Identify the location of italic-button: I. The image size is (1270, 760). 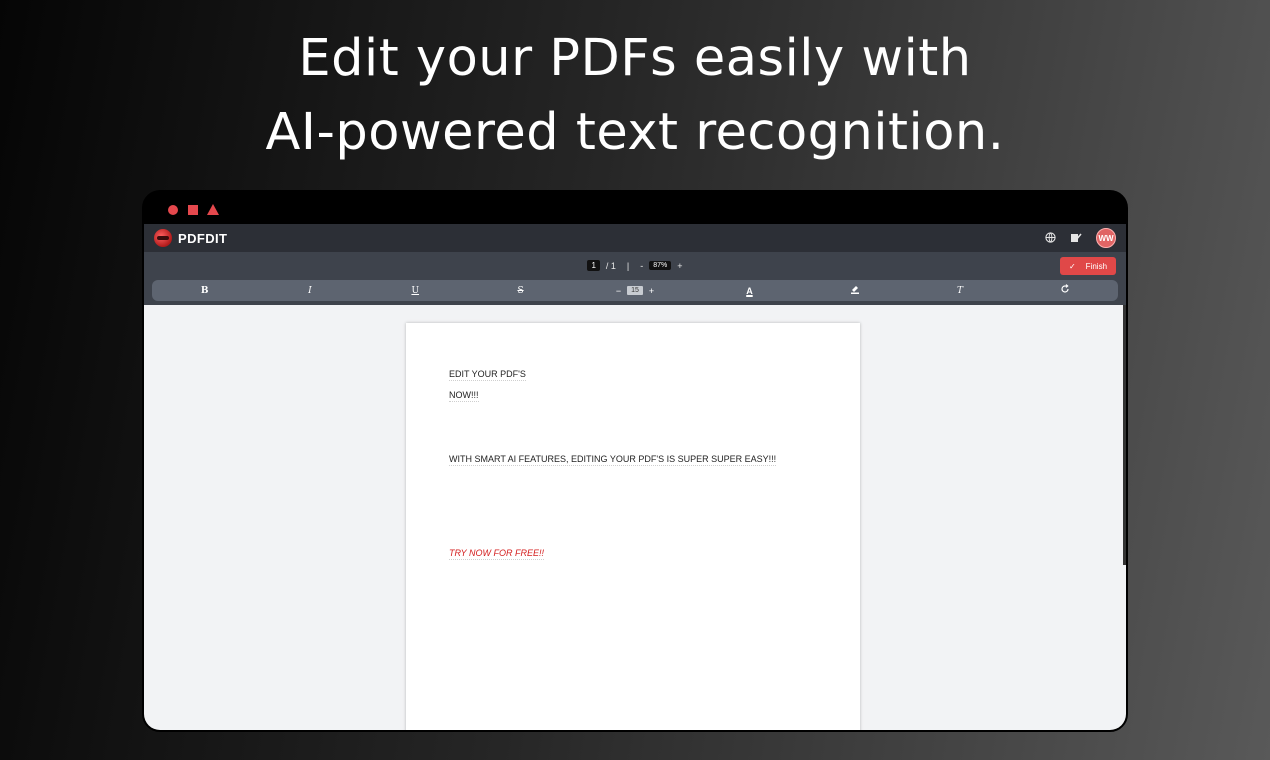
(310, 291).